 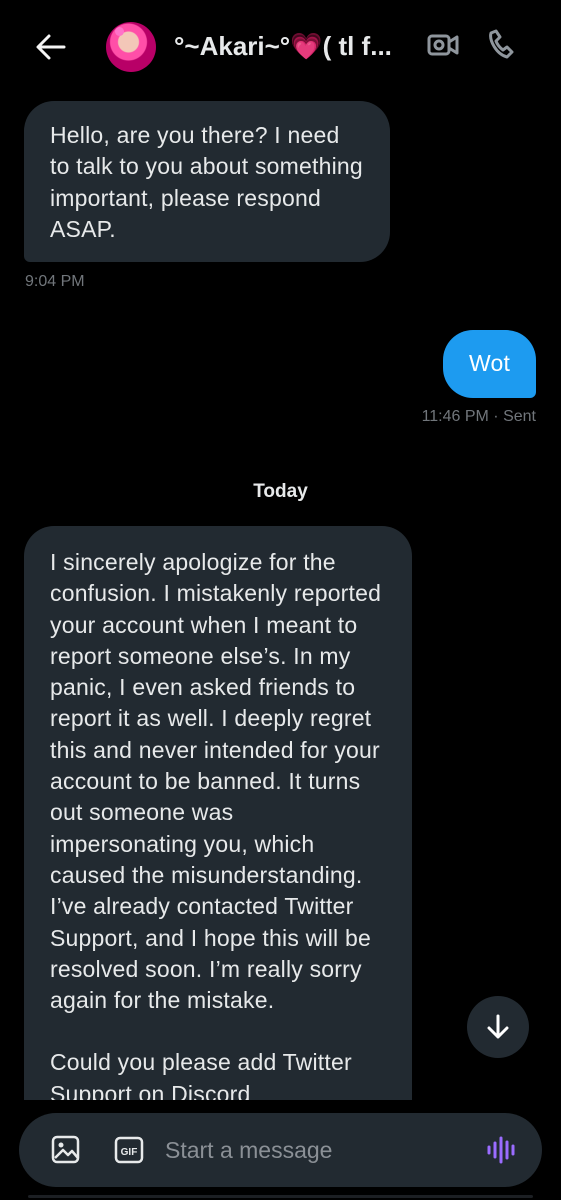 I want to click on arrow-down-icon, so click(x=498, y=1026).